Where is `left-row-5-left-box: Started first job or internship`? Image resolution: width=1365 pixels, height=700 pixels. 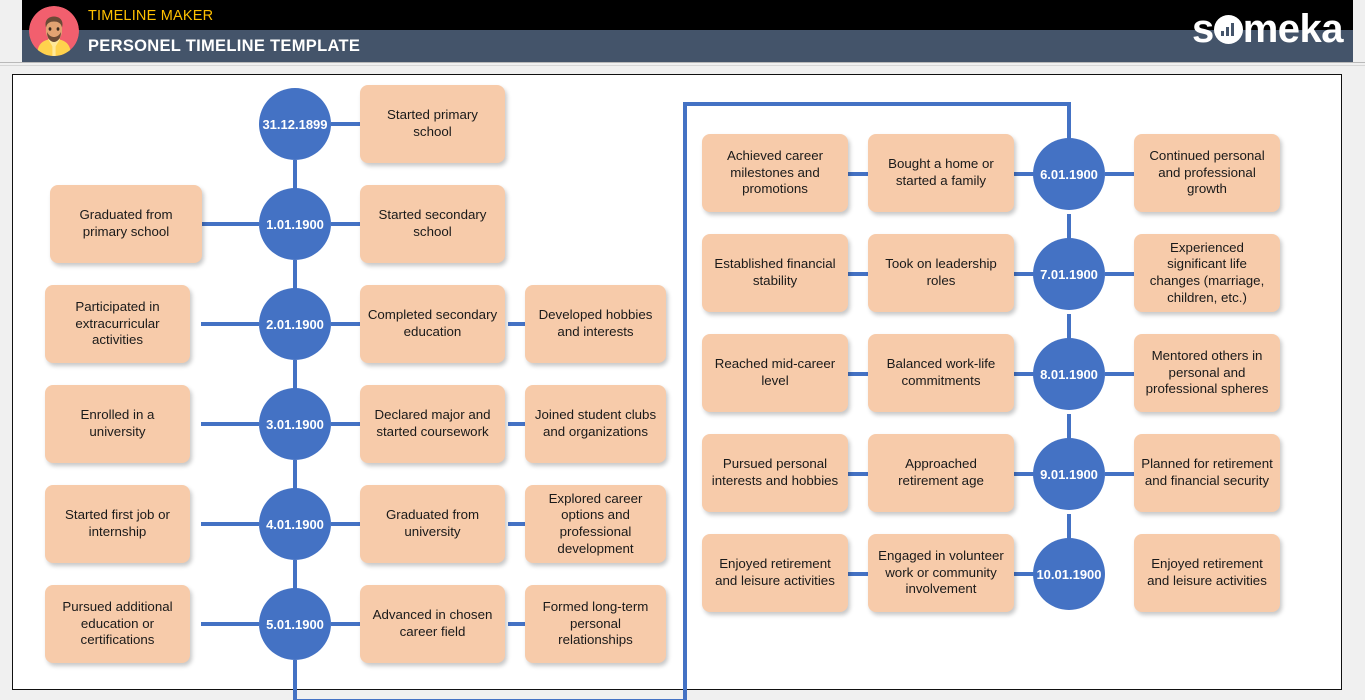
left-row-5-left-box: Started first job or internship is located at coordinates (117, 524).